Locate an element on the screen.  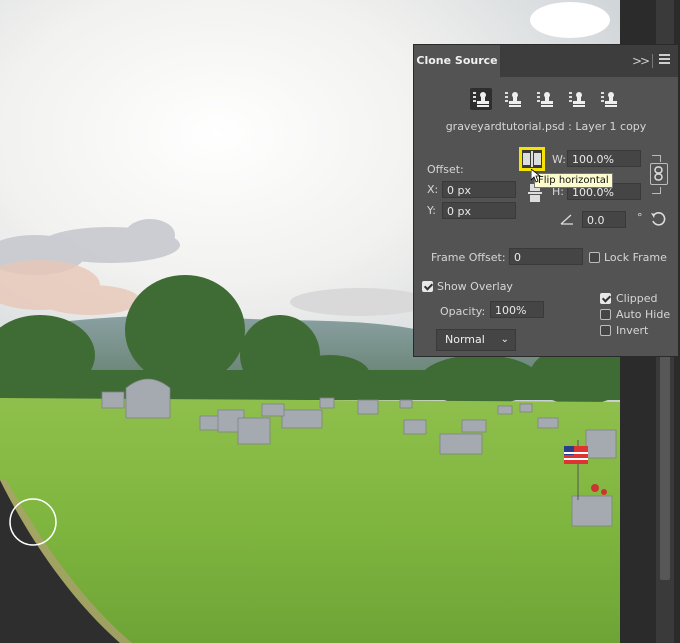
blend-mode-dropdown: Normal ⌄ is located at coordinates (476, 340).